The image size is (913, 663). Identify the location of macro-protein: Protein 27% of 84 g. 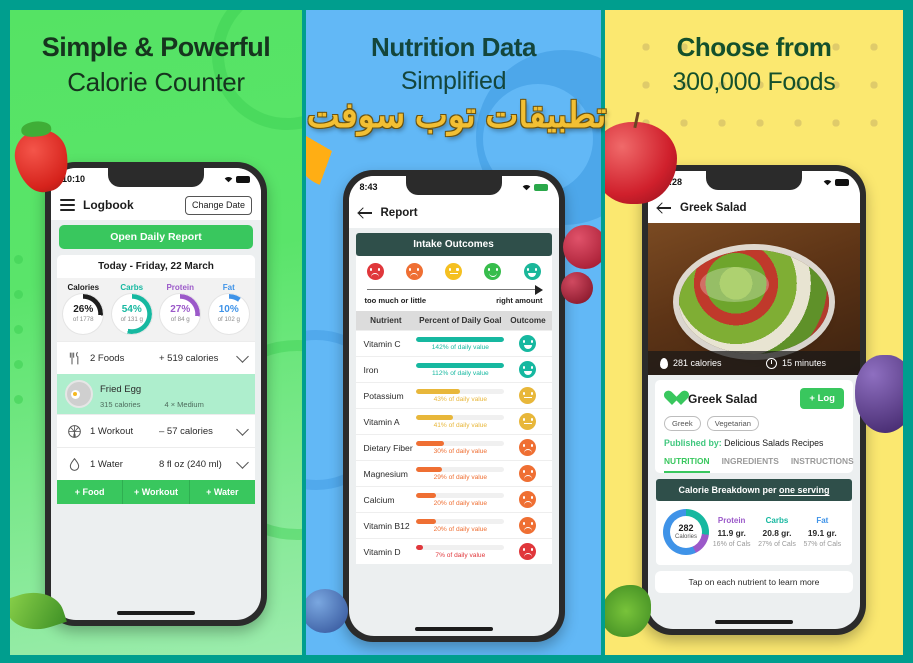
(180, 308).